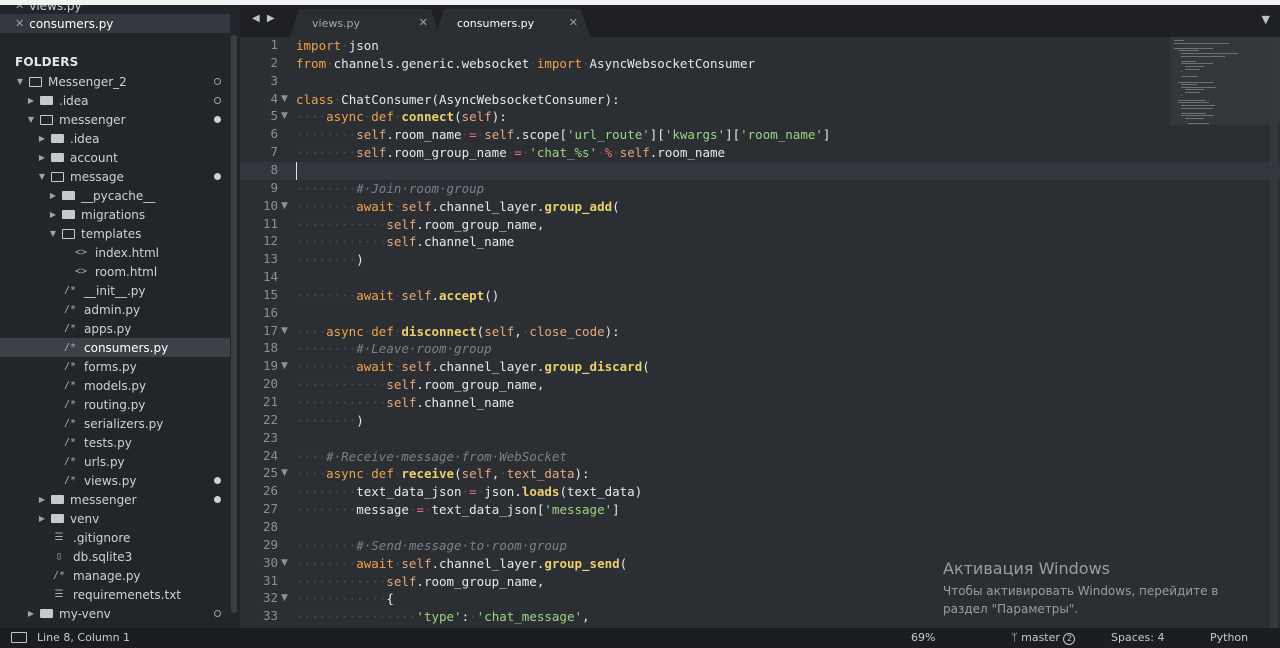 Image resolution: width=1280 pixels, height=648 pixels. Describe the element at coordinates (337, 46) in the screenshot. I see `code-line: import·json` at that location.